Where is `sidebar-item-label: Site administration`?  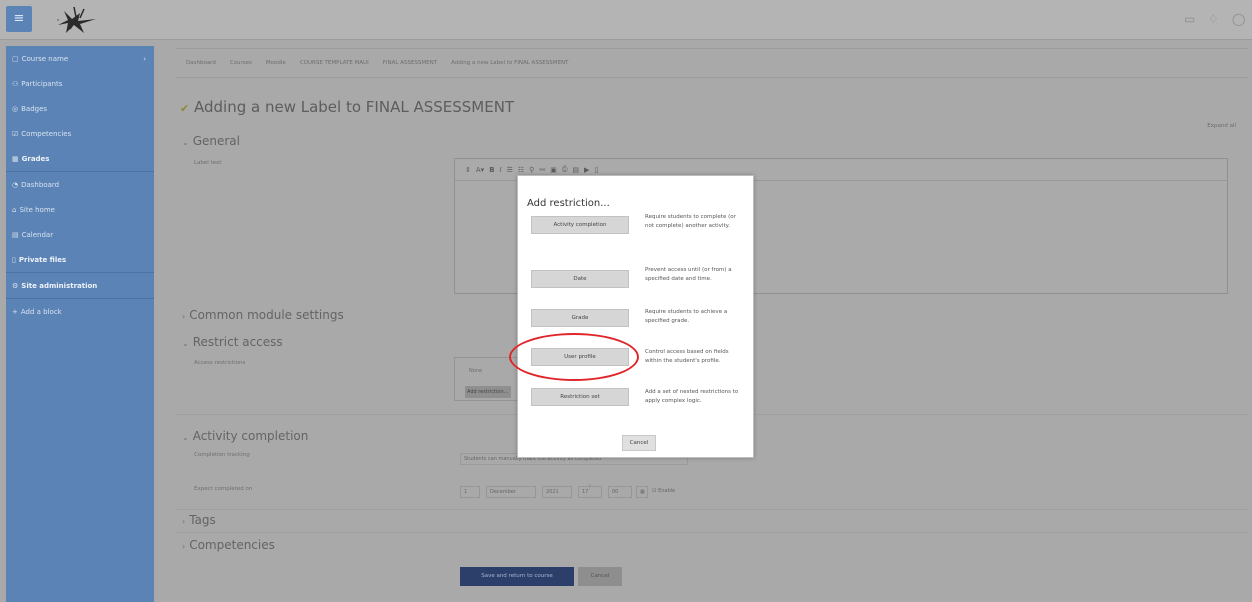
sidebar-item-label: Site administration is located at coordinates (59, 285).